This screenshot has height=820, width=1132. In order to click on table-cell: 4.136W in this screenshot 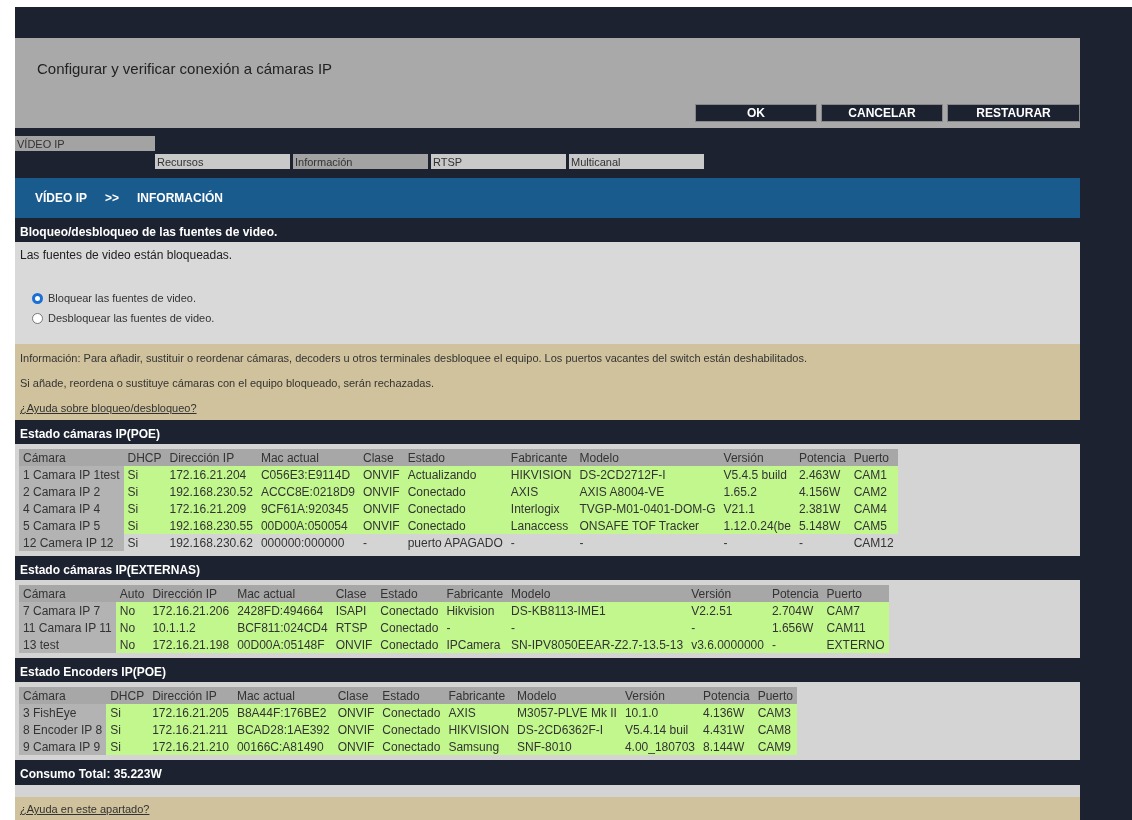, I will do `click(726, 712)`.